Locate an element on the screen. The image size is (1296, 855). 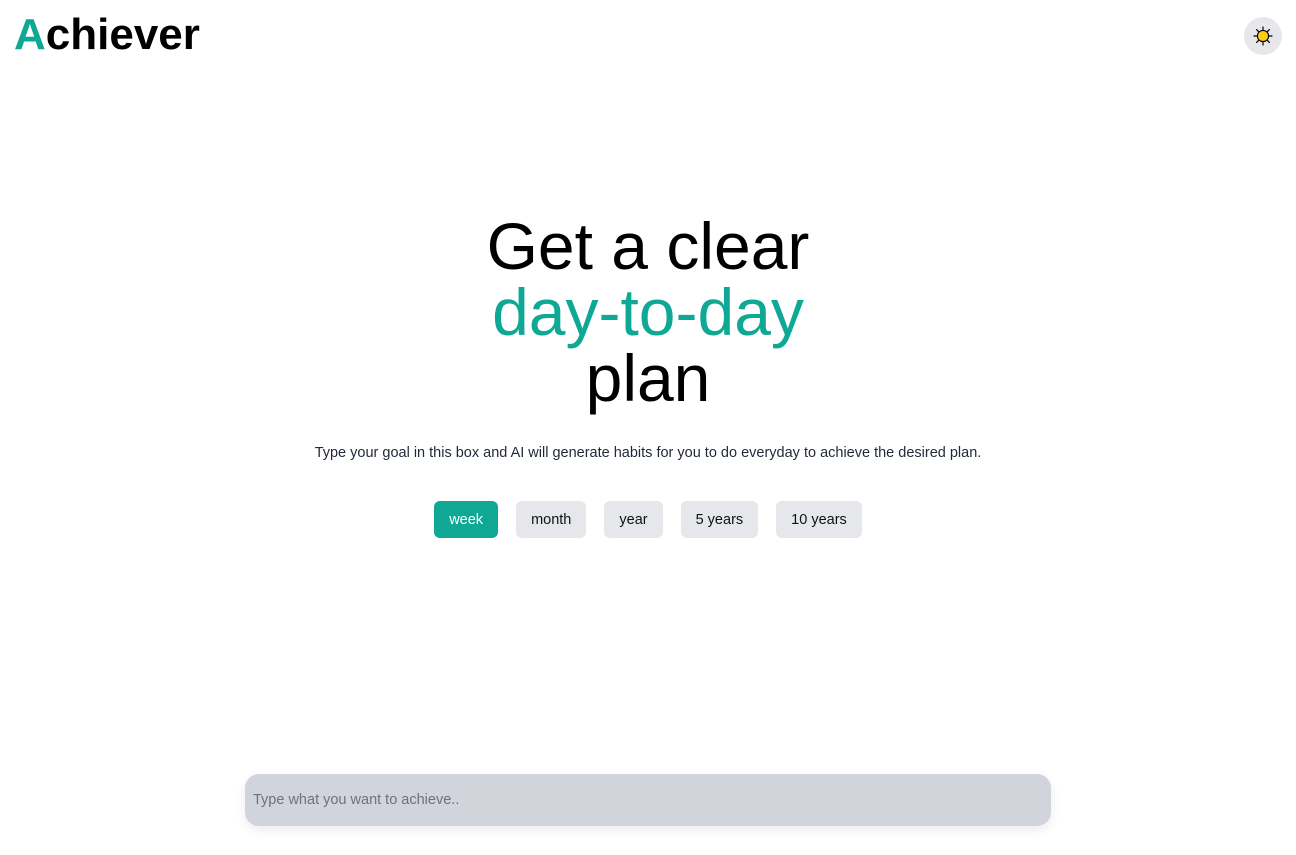
goal-input is located at coordinates (648, 800).